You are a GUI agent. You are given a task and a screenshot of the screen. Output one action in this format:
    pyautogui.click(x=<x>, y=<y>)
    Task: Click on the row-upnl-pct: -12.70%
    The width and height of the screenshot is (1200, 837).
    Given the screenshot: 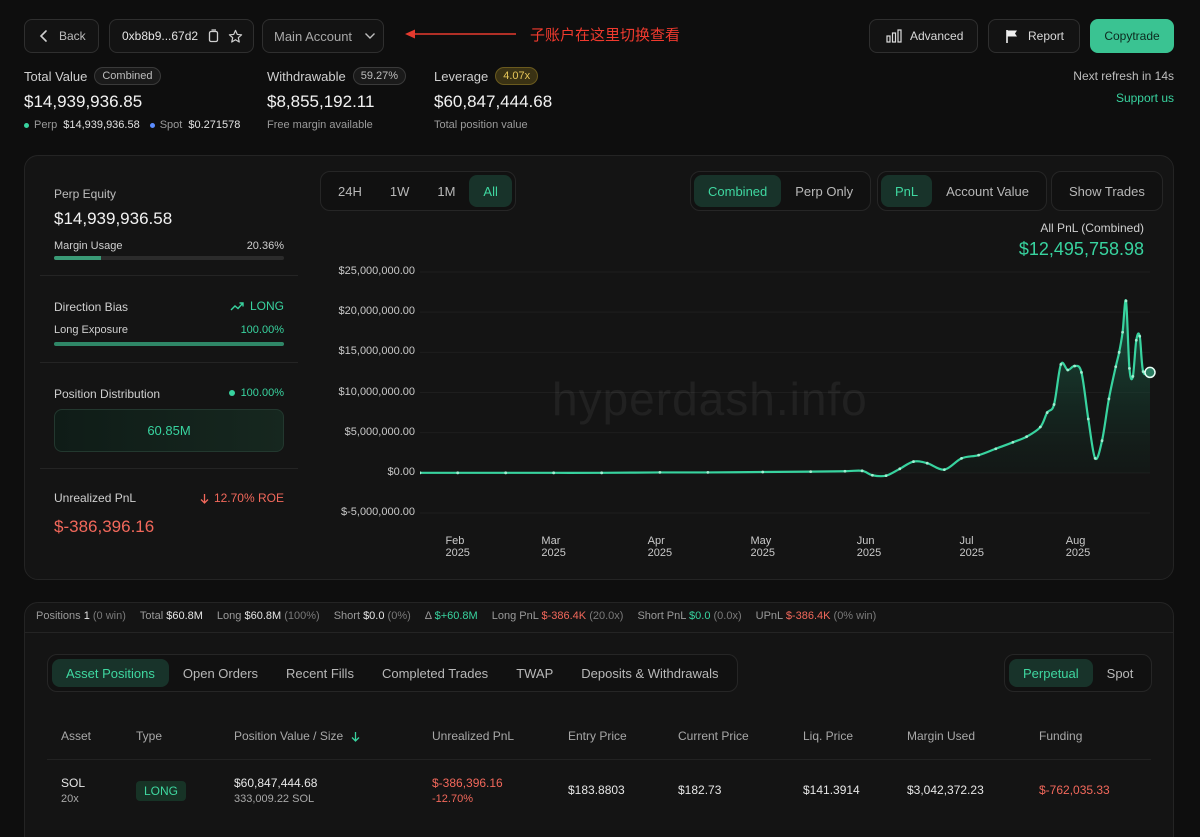 What is the action you would take?
    pyautogui.click(x=452, y=799)
    